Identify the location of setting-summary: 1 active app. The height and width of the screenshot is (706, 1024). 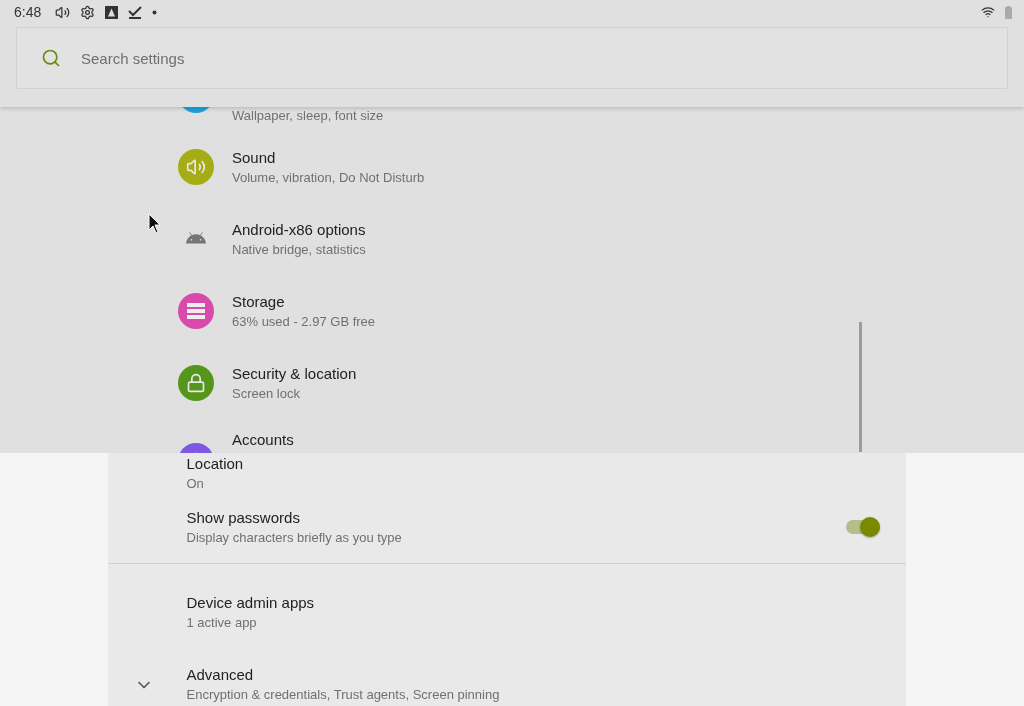
(222, 622).